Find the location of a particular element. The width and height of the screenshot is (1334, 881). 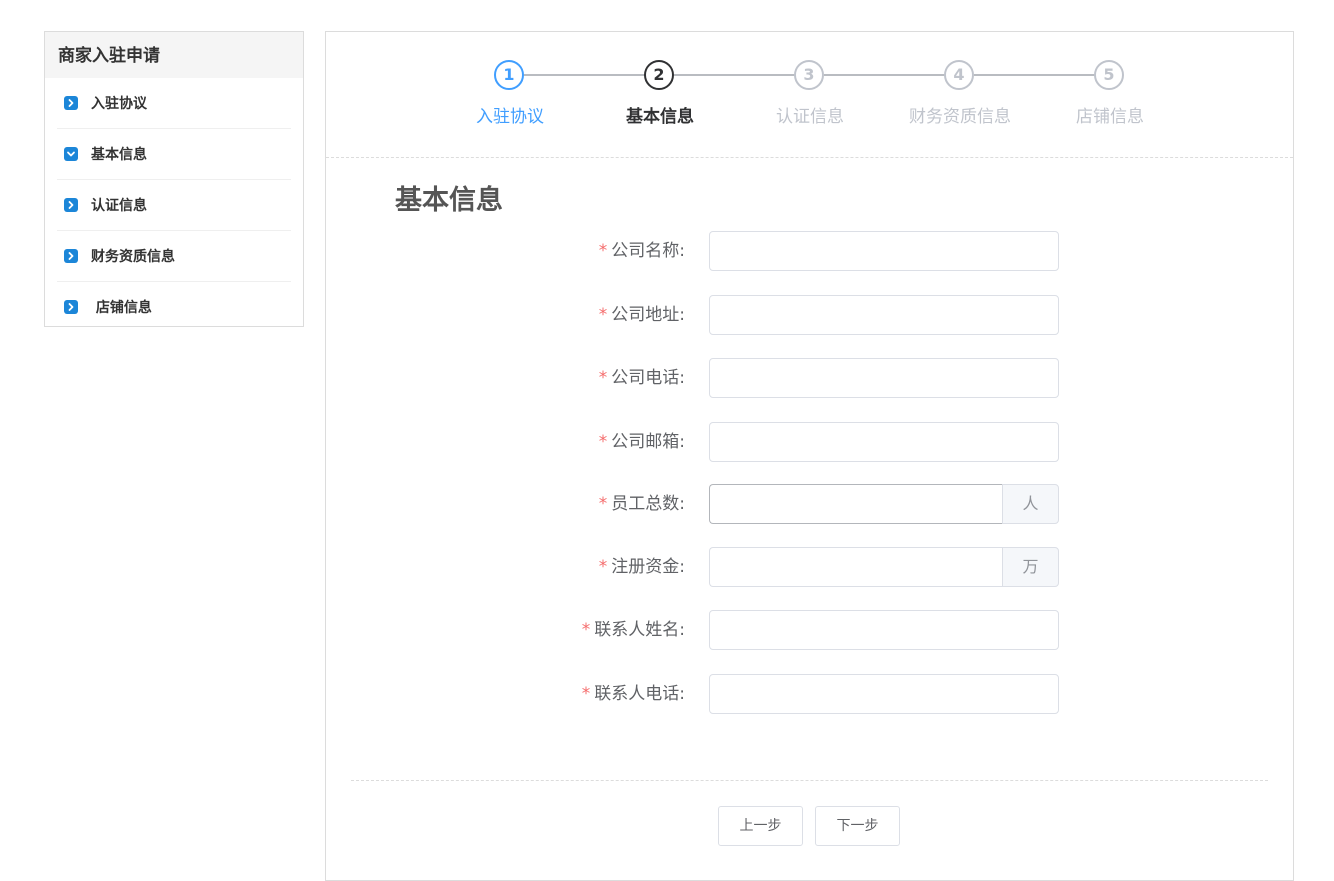

steps-bar: 1 入驻协议 2 基本信息 3 认证信息 4 财务资质信息 5 店铺信息 is located at coordinates (809, 95).